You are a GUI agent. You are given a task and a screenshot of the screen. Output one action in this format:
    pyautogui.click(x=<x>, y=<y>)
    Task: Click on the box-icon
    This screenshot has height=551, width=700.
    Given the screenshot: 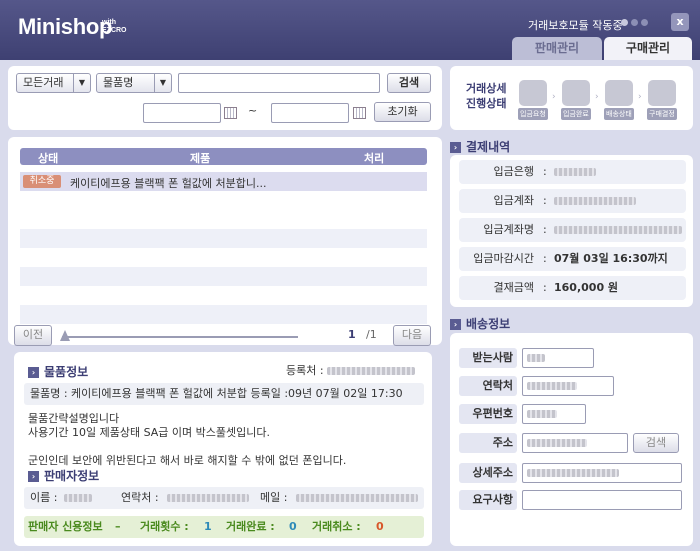 What is the action you would take?
    pyautogui.click(x=618, y=93)
    